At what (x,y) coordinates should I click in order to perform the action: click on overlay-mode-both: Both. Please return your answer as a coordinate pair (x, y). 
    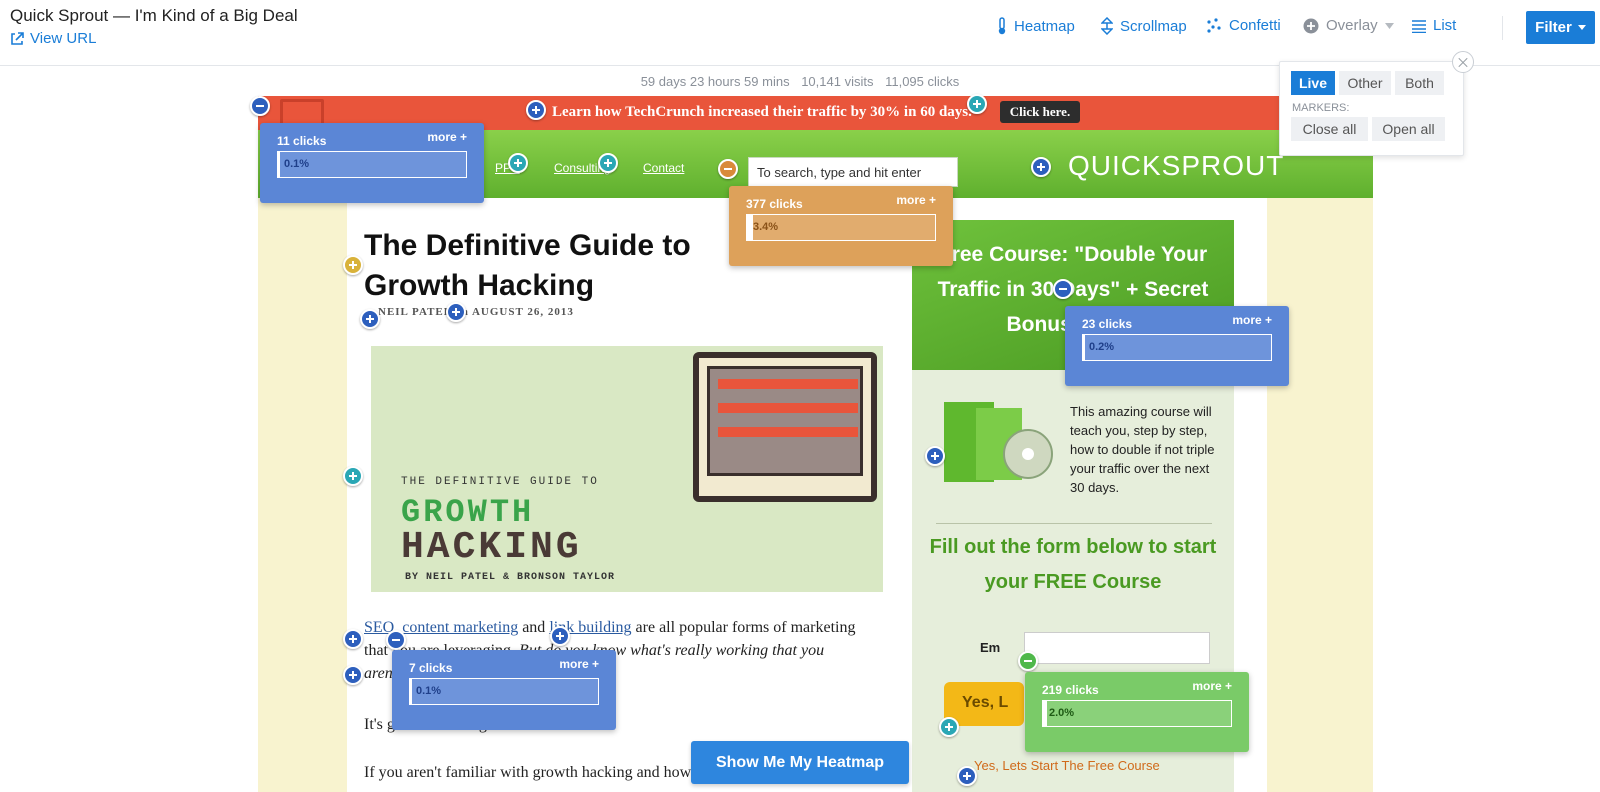
    Looking at the image, I should click on (1419, 83).